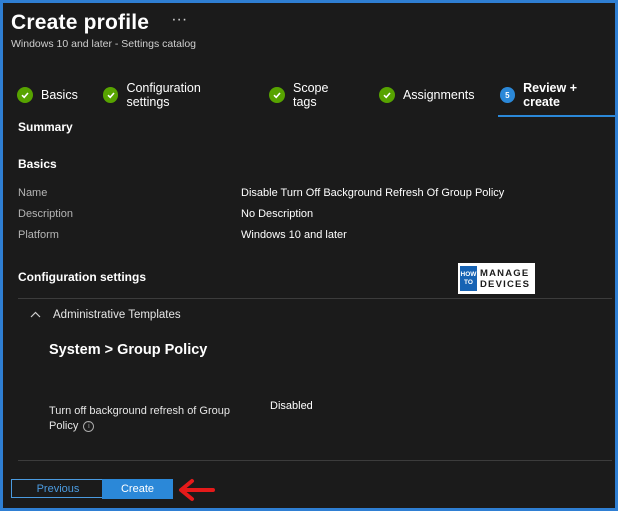 The height and width of the screenshot is (511, 618). I want to click on summary-heading: Summary, so click(45, 127).